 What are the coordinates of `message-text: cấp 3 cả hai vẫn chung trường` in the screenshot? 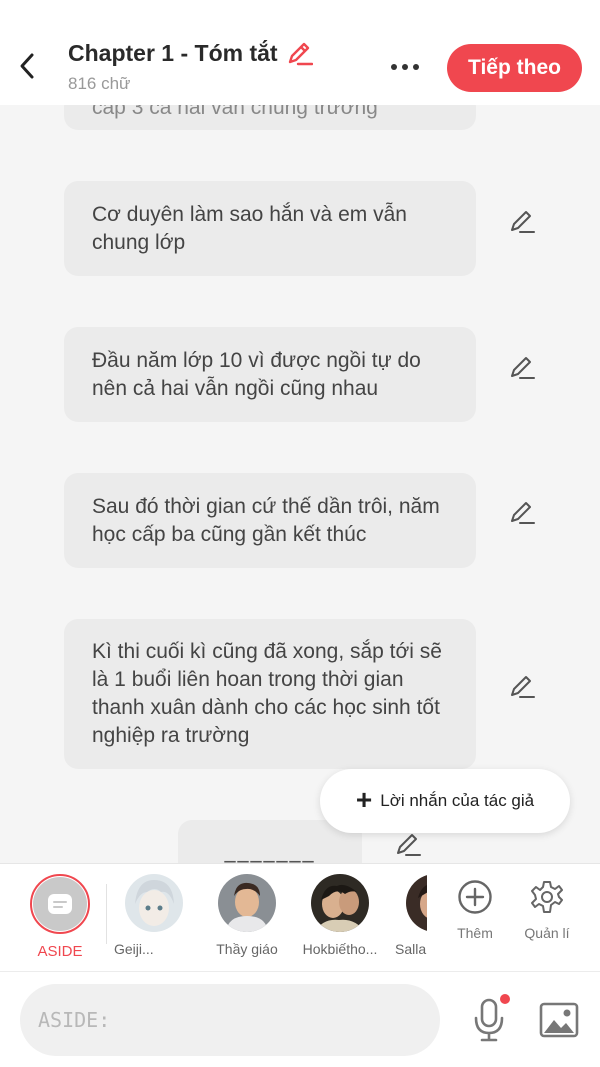 It's located at (235, 112).